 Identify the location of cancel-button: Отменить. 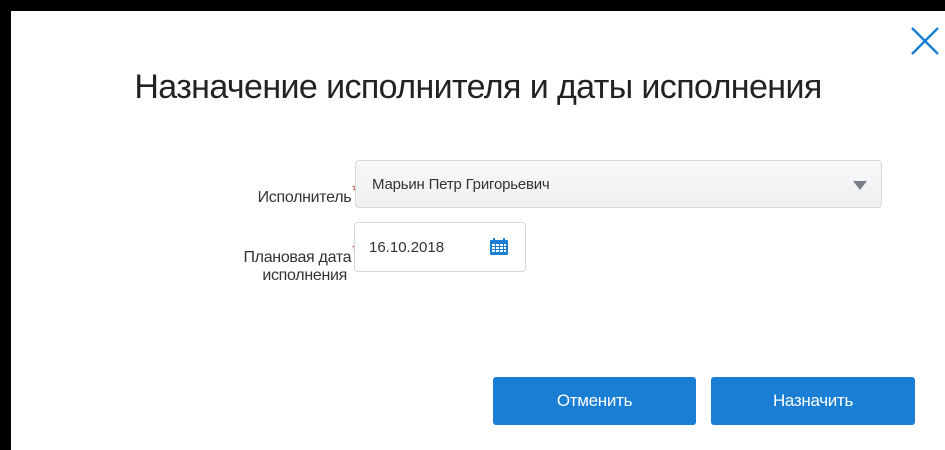
(594, 401).